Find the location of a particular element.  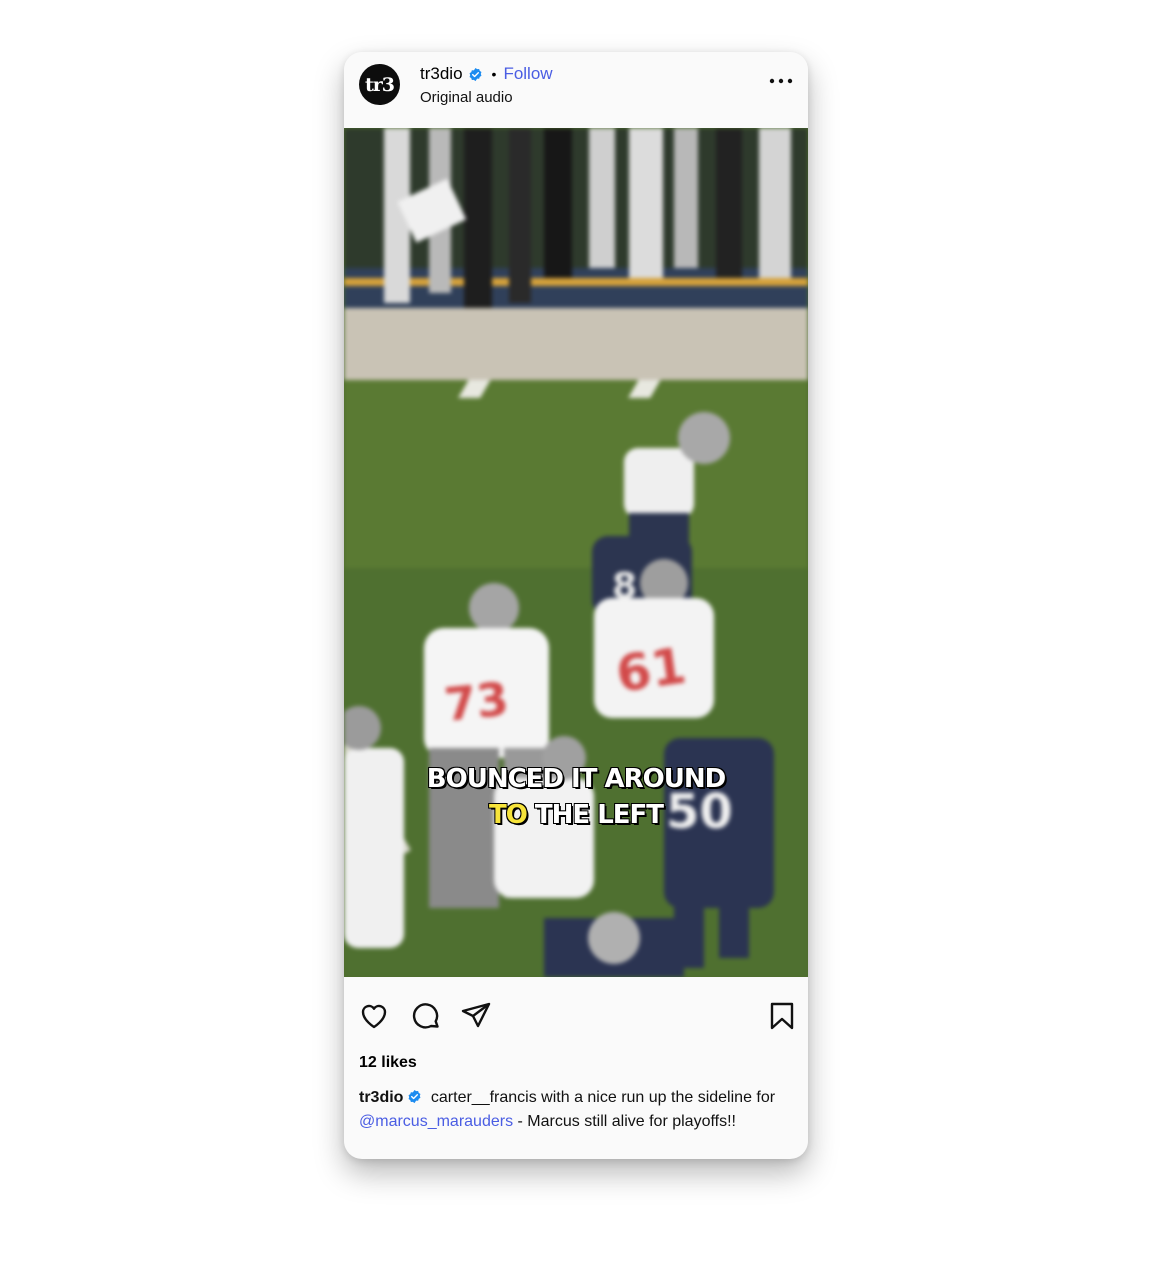

bookmark-icon is located at coordinates (782, 1016).